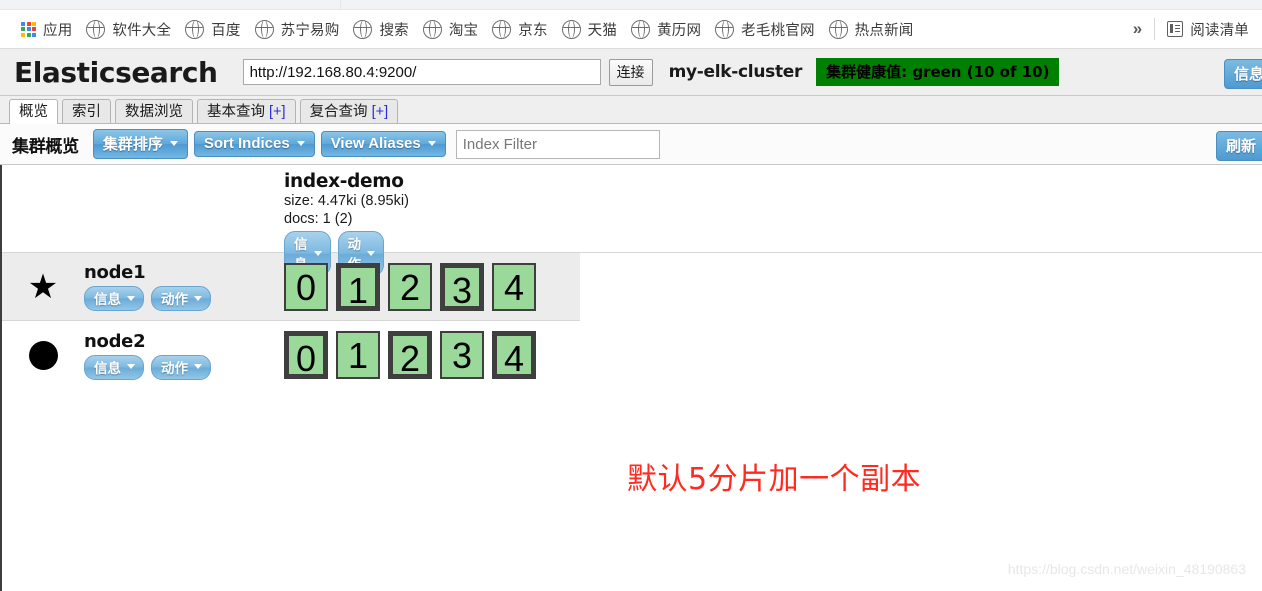  I want to click on node-name: node2, so click(115, 341).